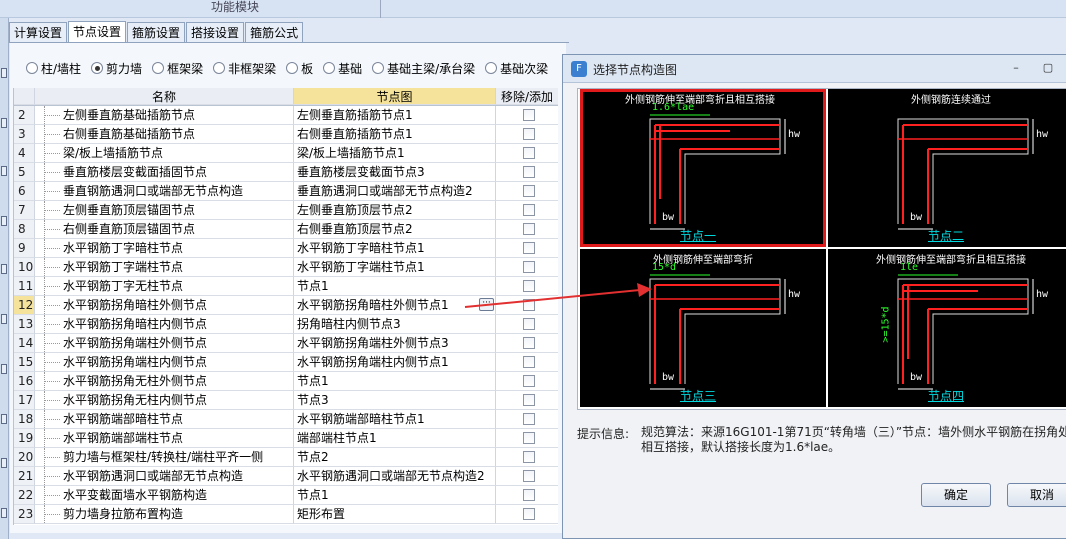  What do you see at coordinates (395, 476) in the screenshot?
I see `row-node: 水平钢筋遇洞口或端部无节点构造2` at bounding box center [395, 476].